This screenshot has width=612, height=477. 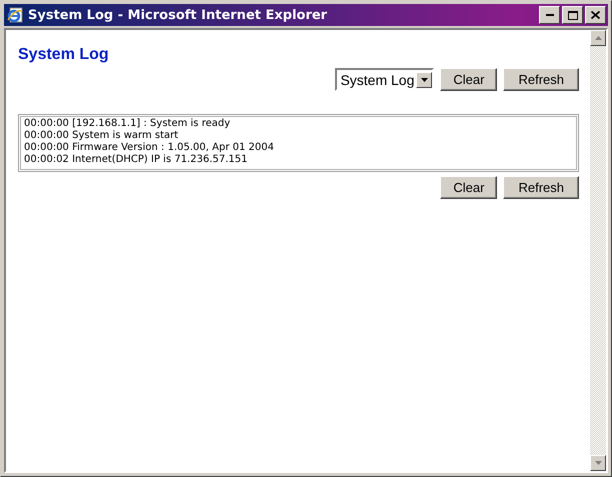 I want to click on close-icon, so click(x=595, y=15).